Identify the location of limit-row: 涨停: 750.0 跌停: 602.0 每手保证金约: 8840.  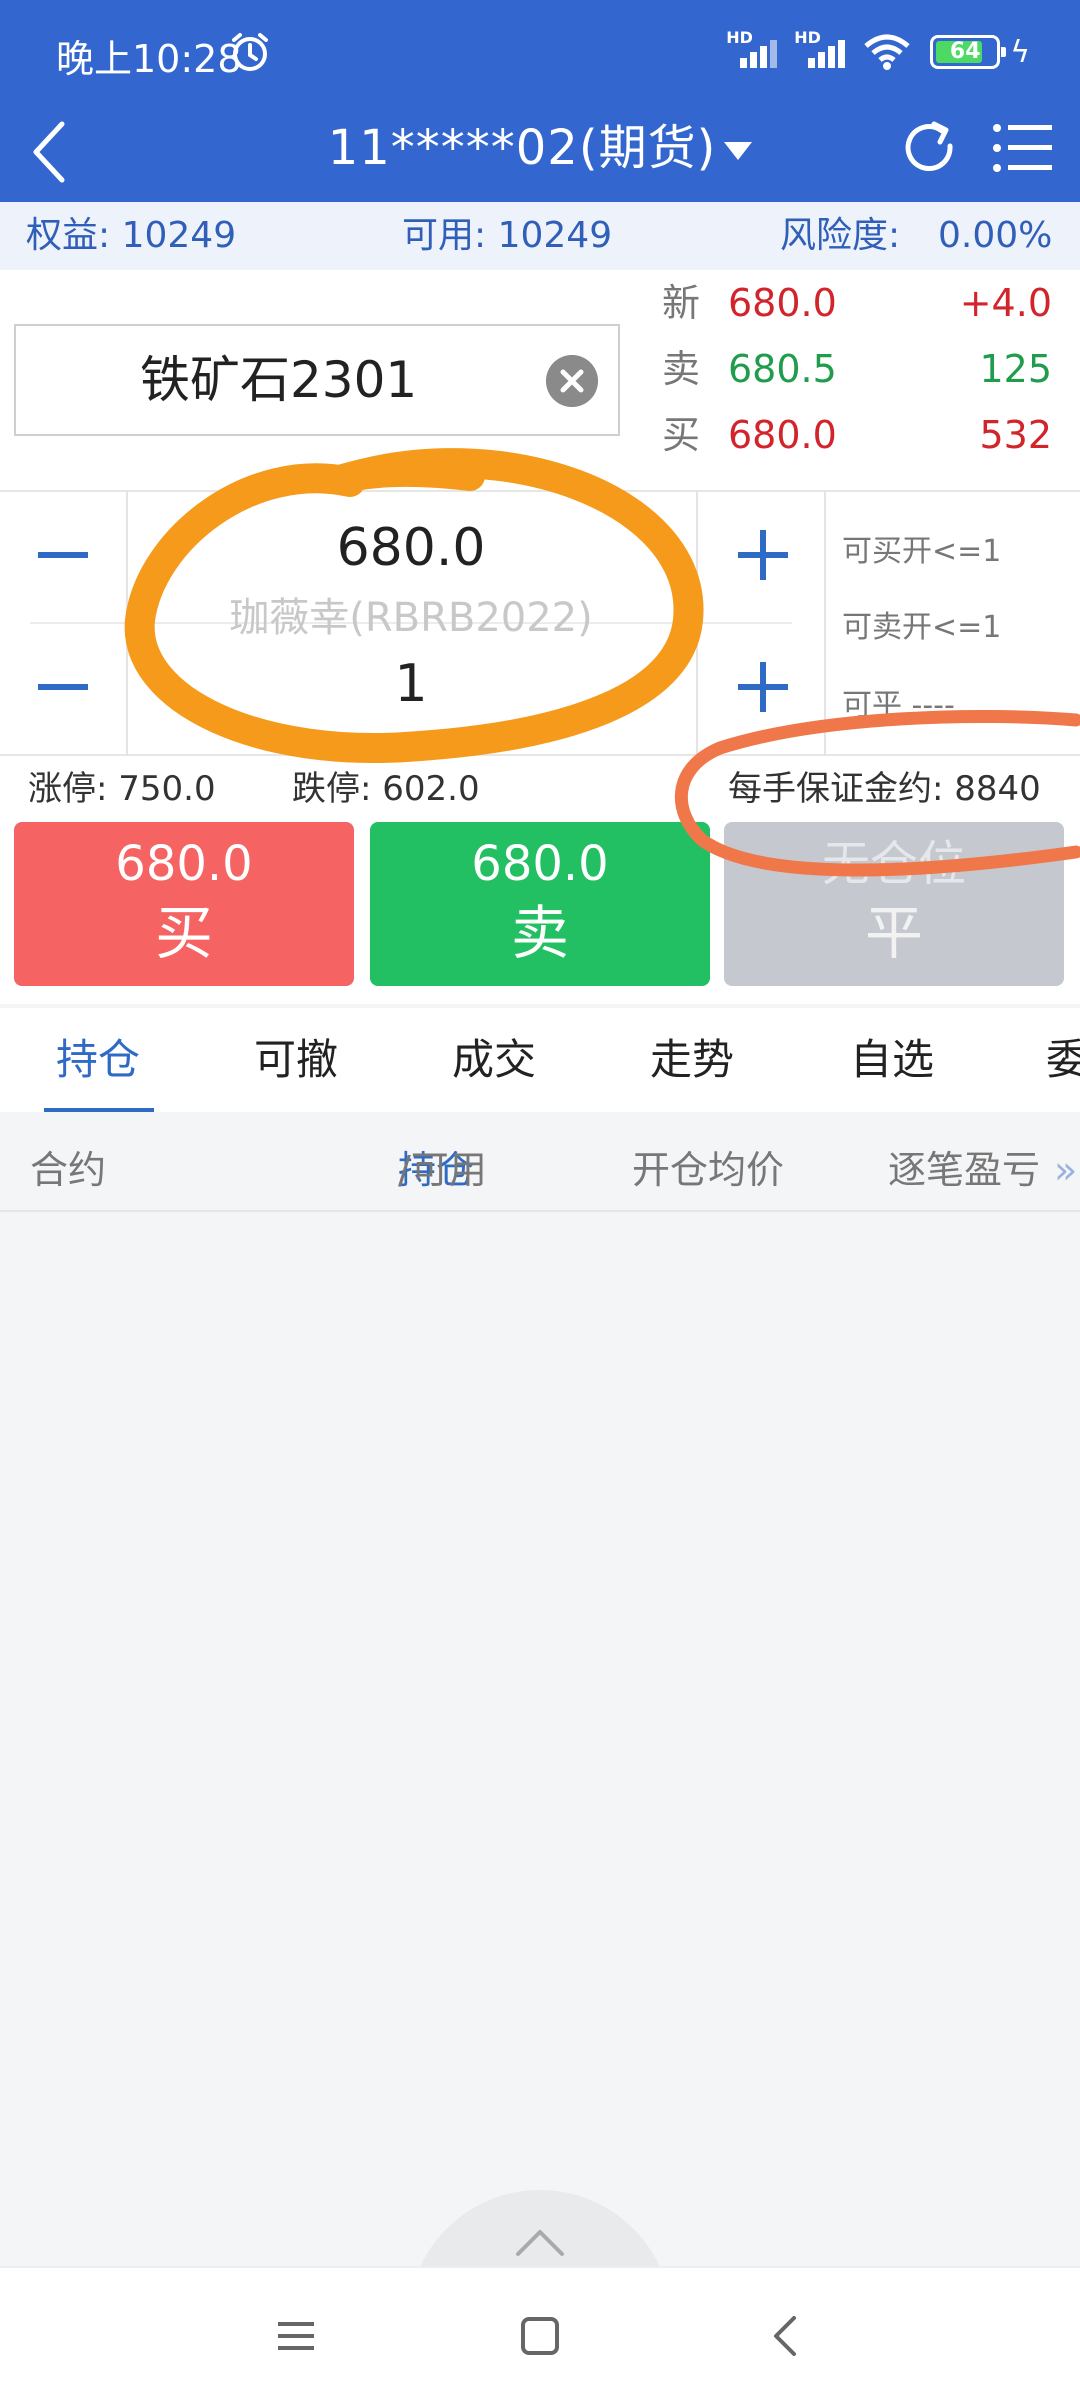
(540, 789).